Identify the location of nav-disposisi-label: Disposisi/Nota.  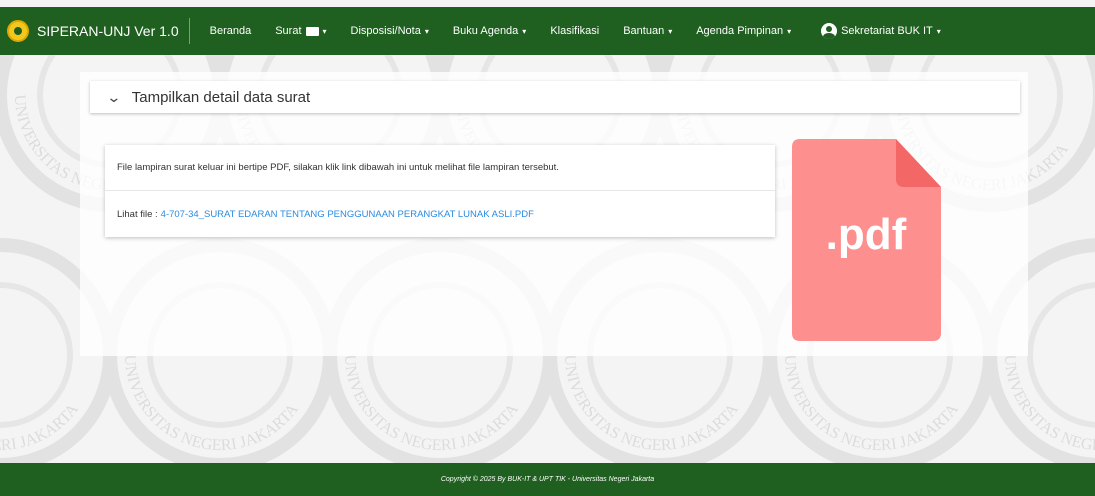
(385, 31).